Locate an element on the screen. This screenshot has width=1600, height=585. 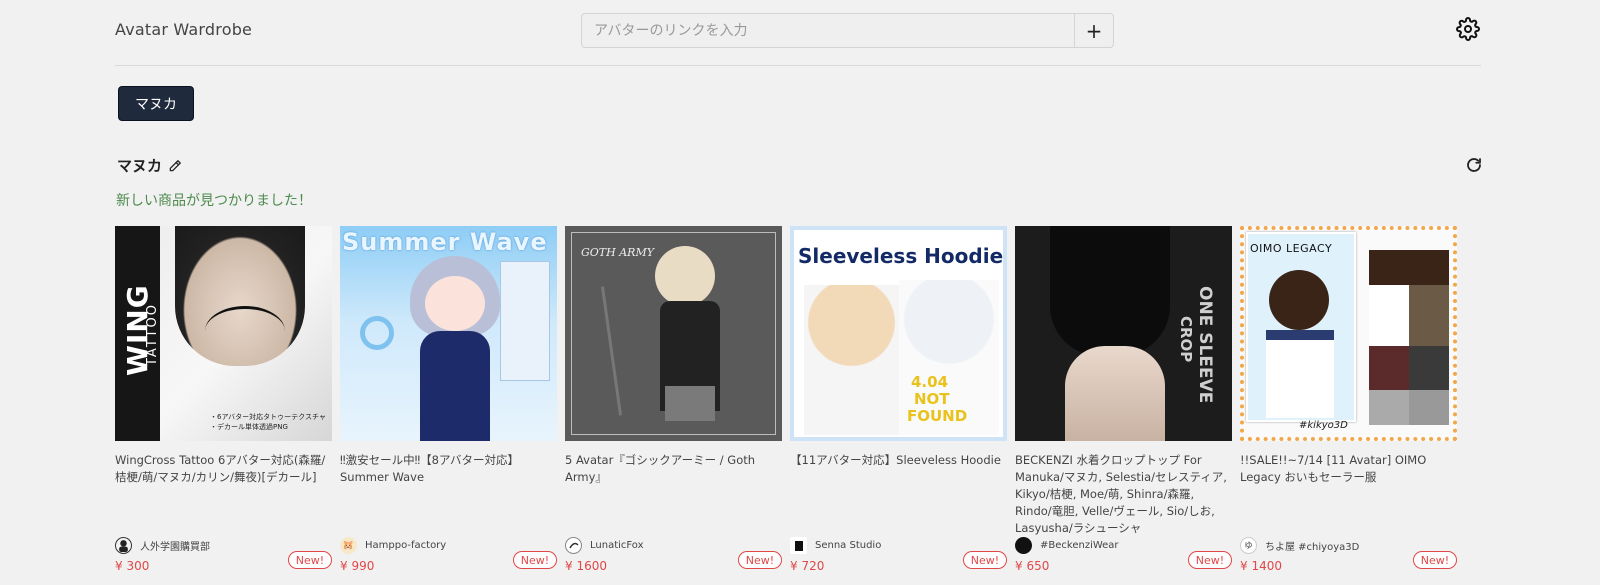
seller-link: LunaticFox is located at coordinates (604, 545).